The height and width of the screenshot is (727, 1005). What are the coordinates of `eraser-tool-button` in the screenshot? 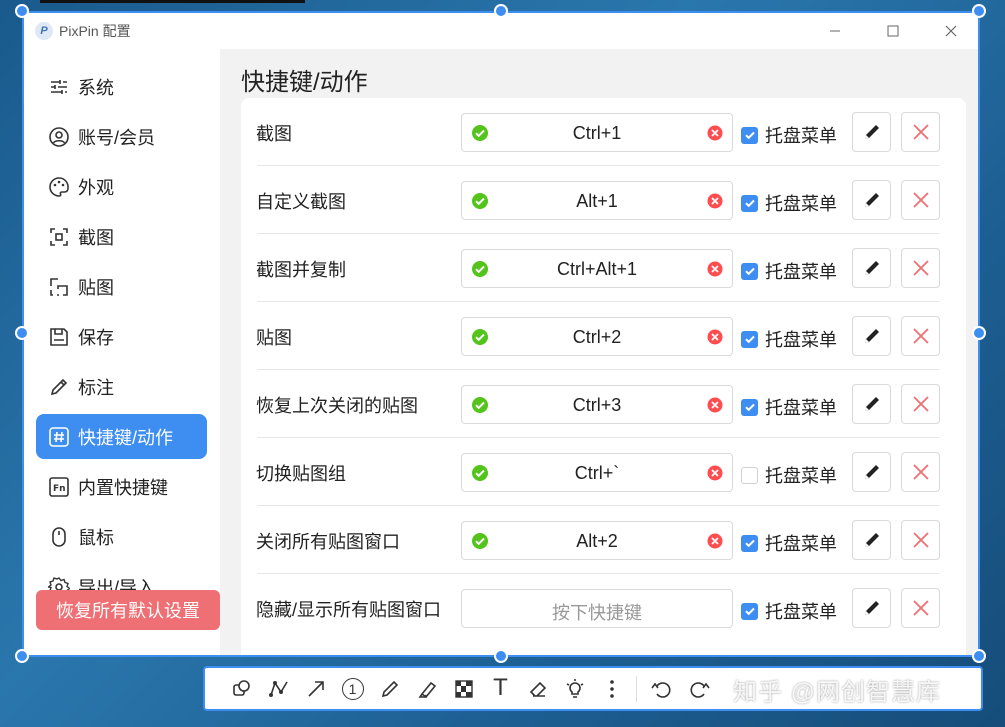 It's located at (537, 688).